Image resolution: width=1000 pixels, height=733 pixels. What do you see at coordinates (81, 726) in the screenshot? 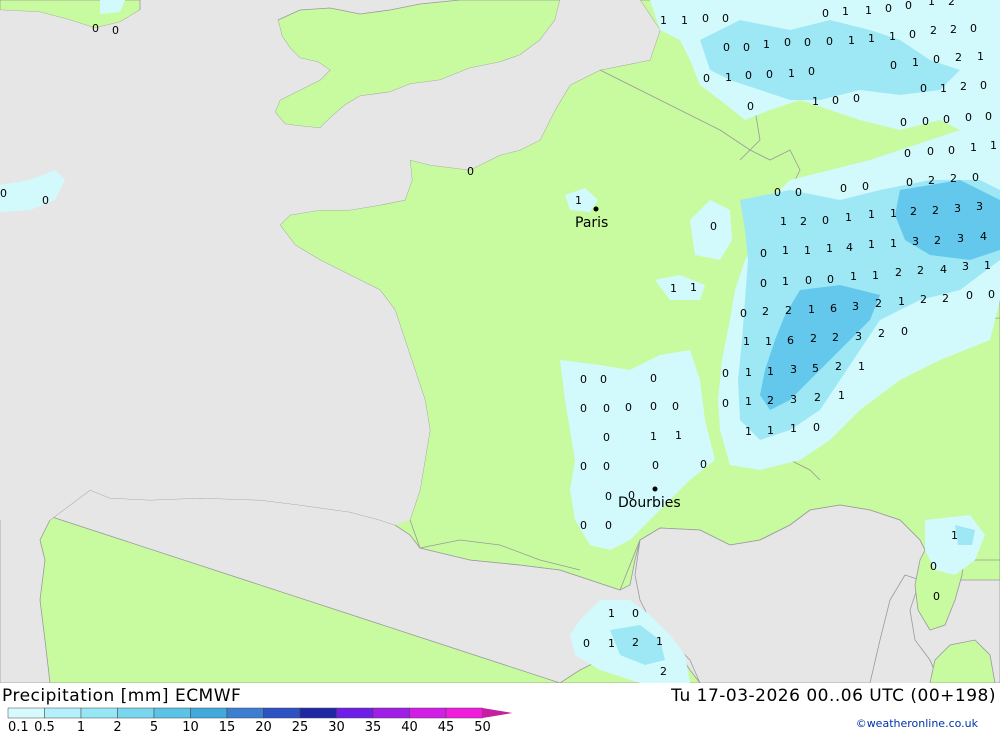
I see `legend-tick: 1` at bounding box center [81, 726].